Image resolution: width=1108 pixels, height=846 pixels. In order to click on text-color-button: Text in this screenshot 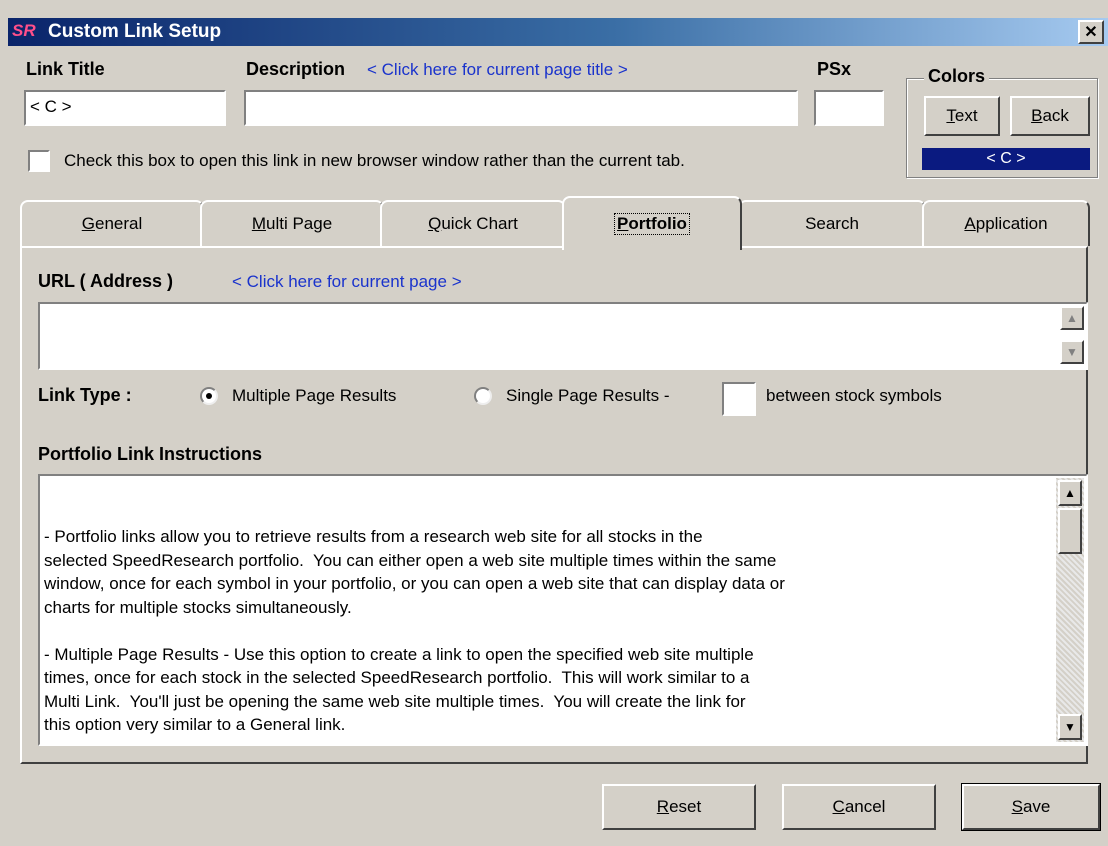, I will do `click(962, 116)`.